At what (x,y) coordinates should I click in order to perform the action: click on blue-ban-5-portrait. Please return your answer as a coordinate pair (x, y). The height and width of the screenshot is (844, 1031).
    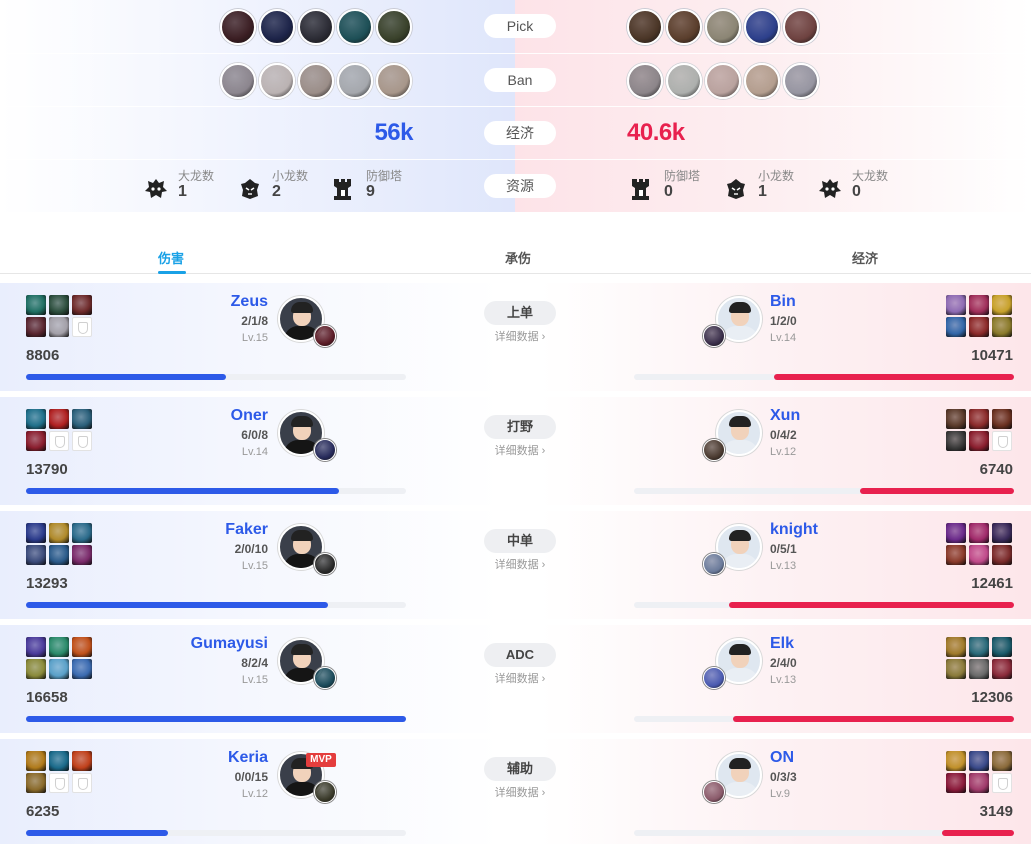
    Looking at the image, I should click on (394, 81).